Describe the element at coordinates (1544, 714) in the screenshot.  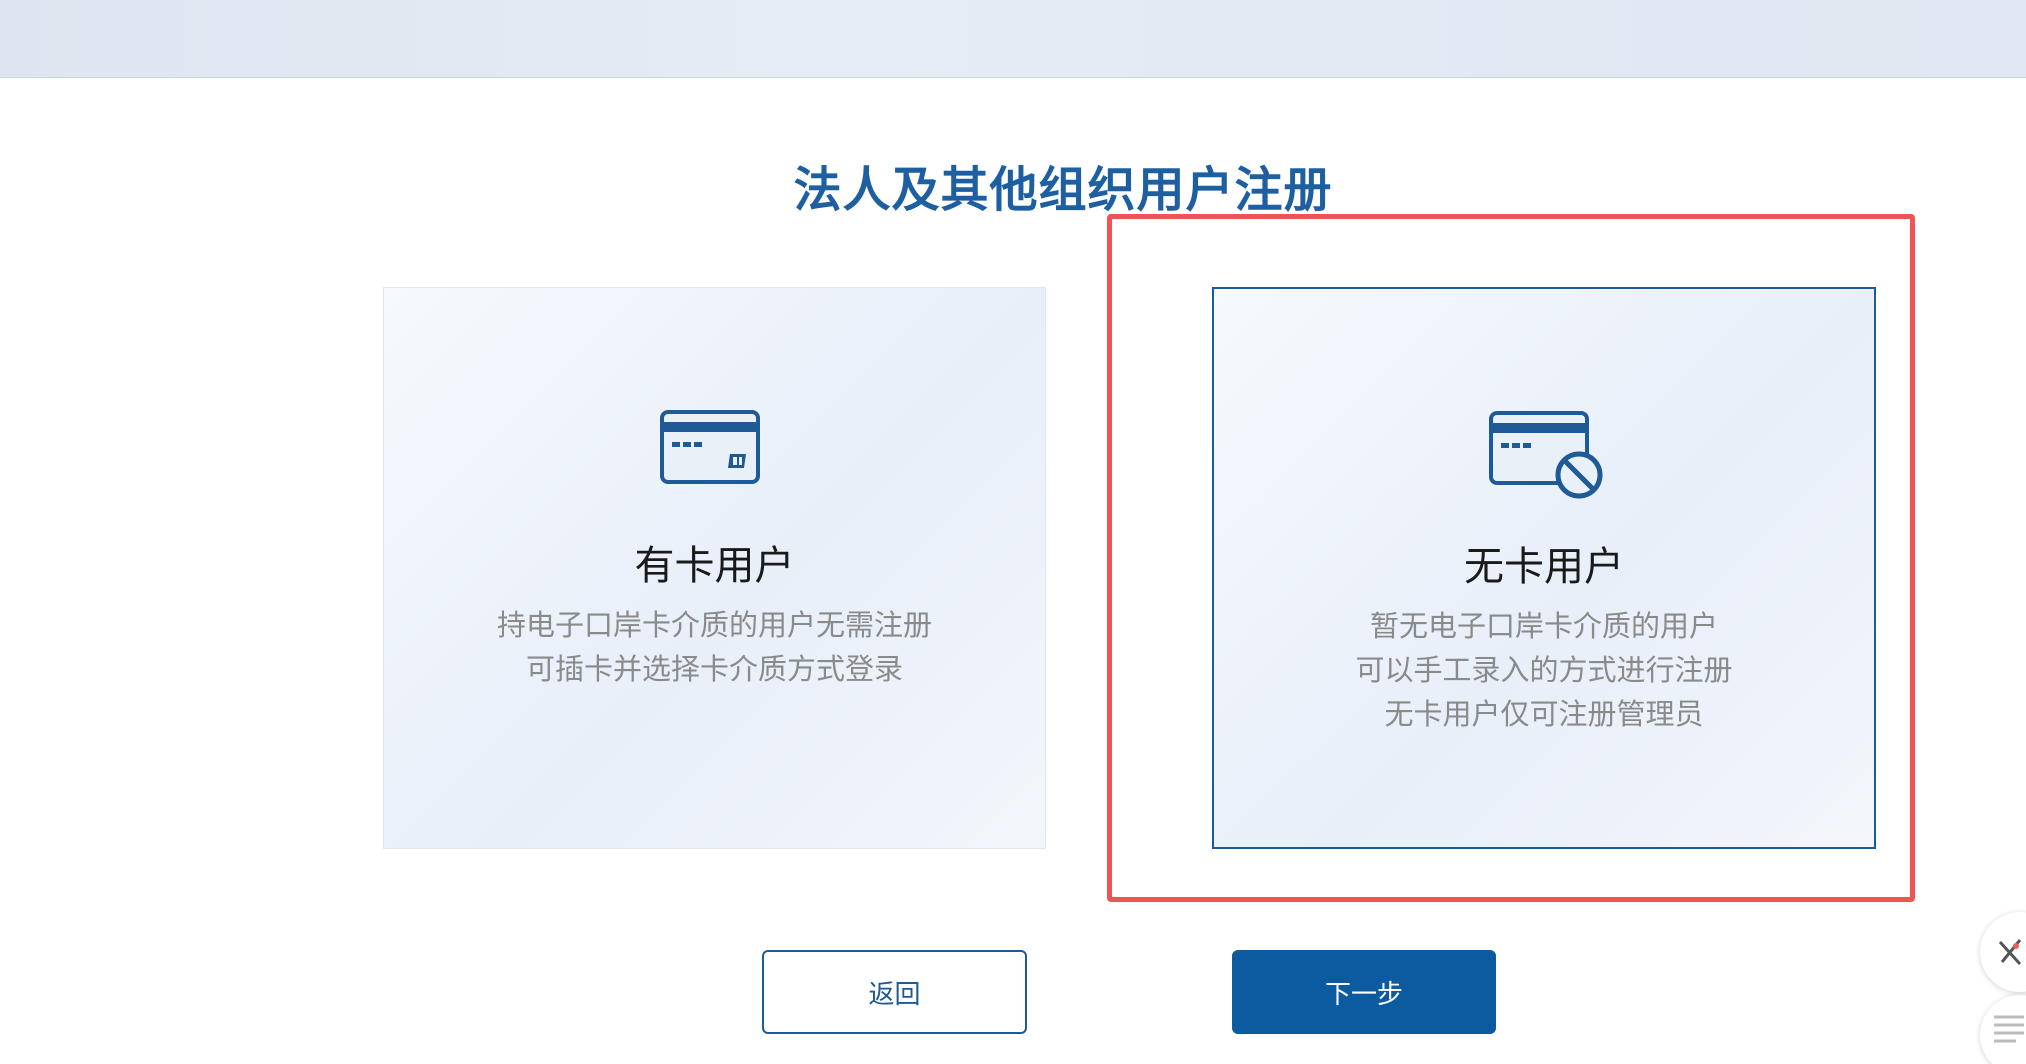
I see `no-card-desc-line: 无卡用户仅可注册管理员` at that location.